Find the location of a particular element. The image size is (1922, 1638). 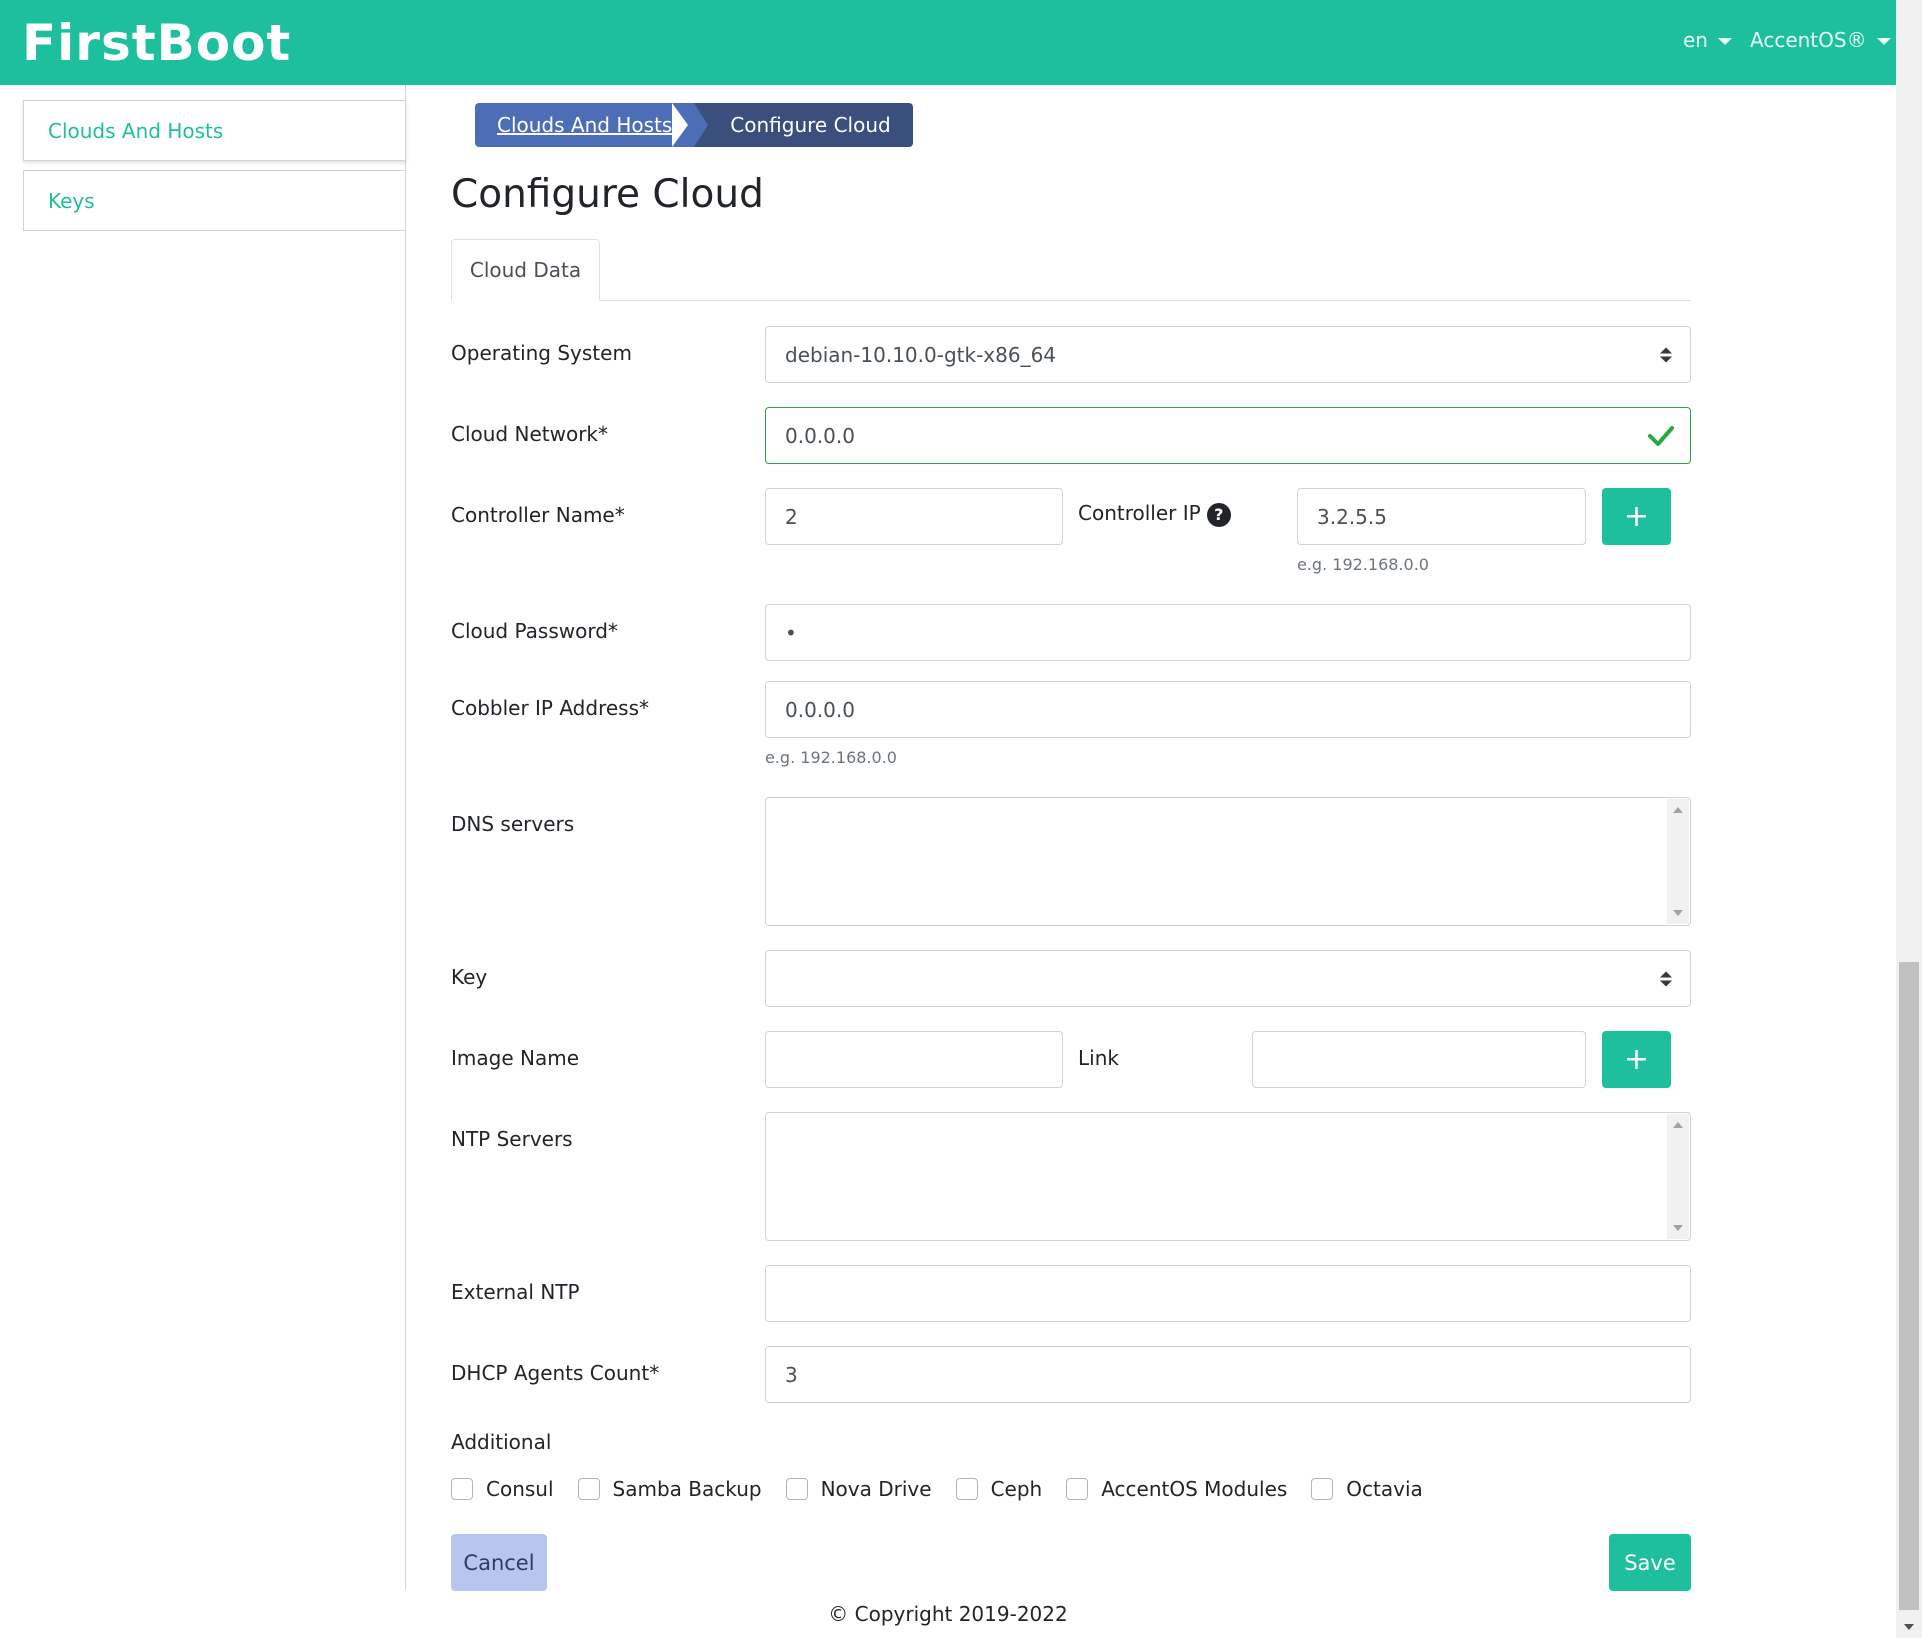

user-dropdown: AccentOS® is located at coordinates (1820, 40).